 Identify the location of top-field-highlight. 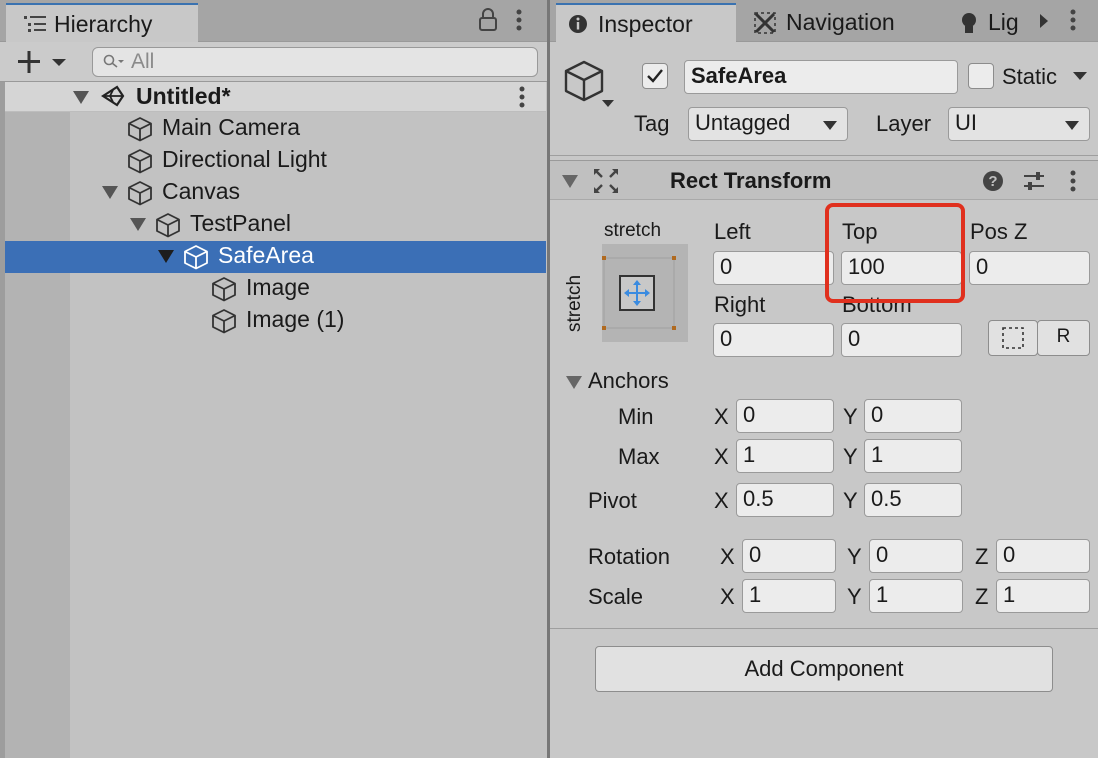
(895, 253).